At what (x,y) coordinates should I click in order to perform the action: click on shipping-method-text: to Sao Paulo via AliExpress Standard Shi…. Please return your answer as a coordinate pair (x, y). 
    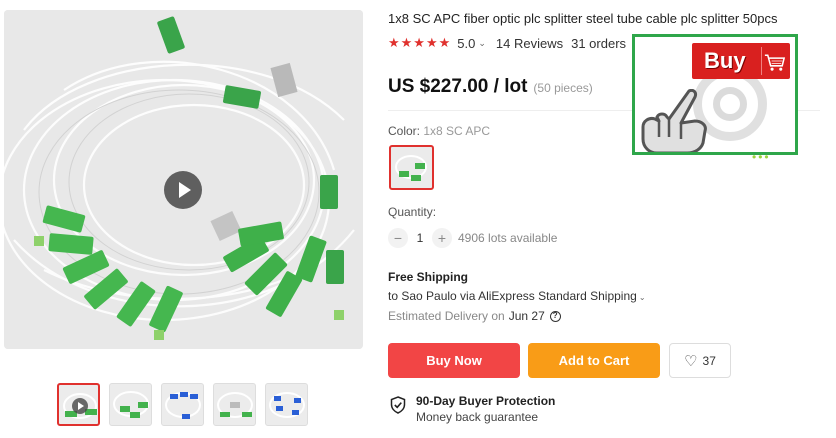
    Looking at the image, I should click on (512, 296).